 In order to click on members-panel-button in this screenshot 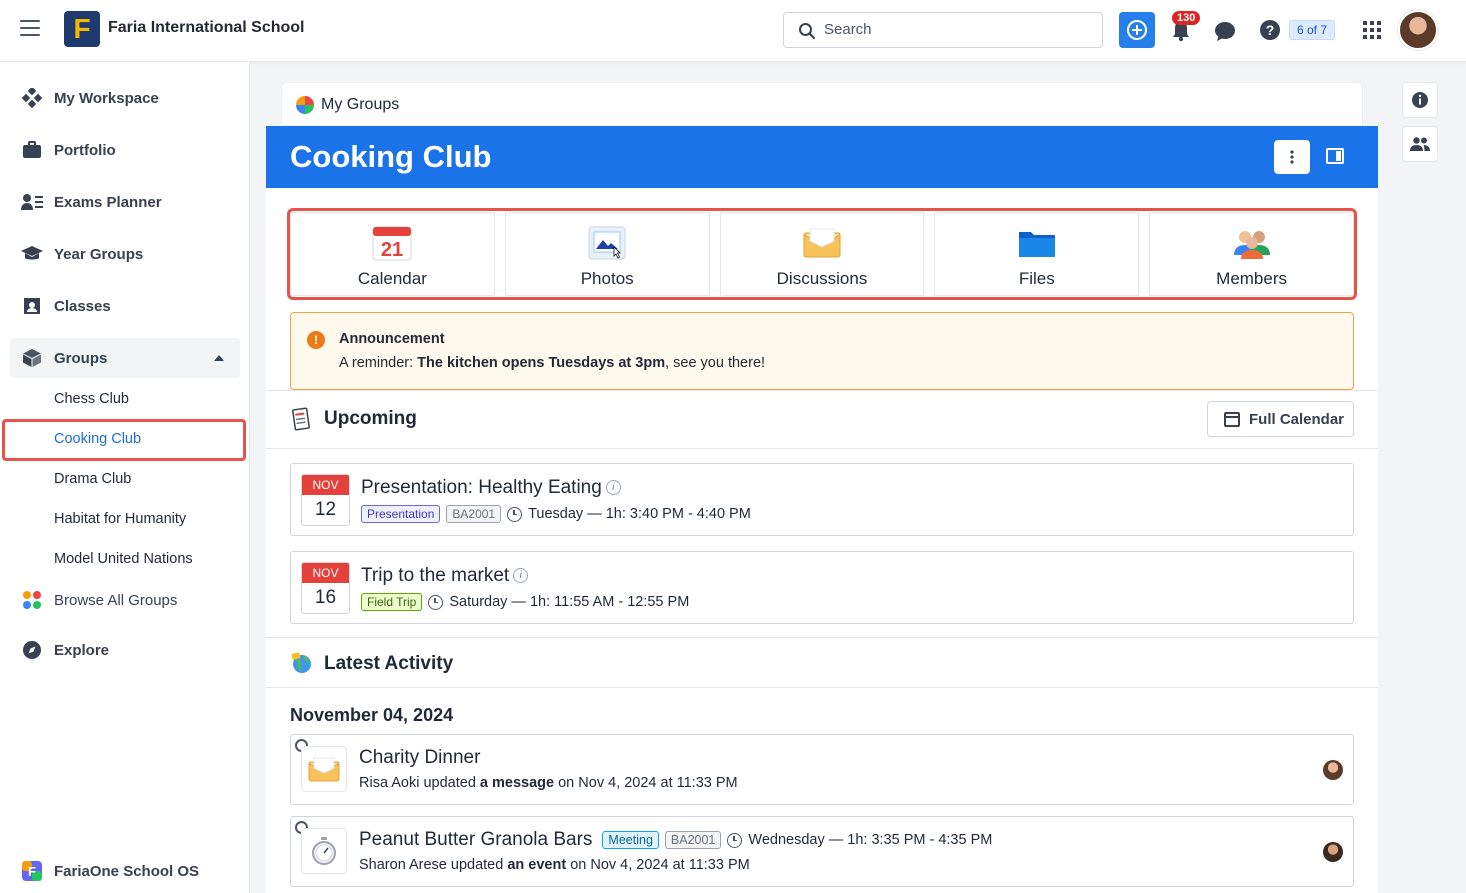, I will do `click(1420, 144)`.